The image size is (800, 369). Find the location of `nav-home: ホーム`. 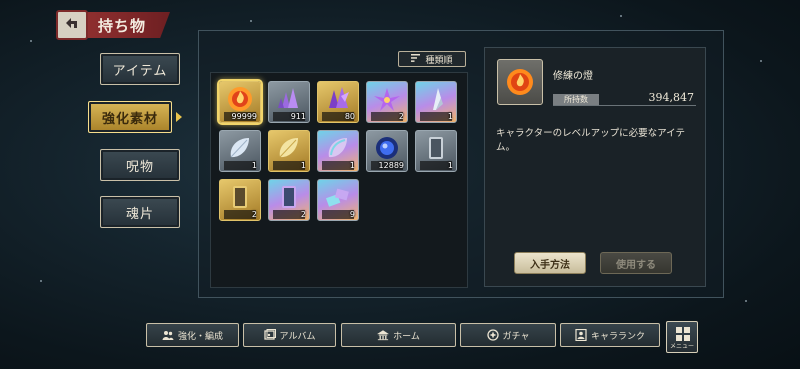

nav-home: ホーム is located at coordinates (398, 335).